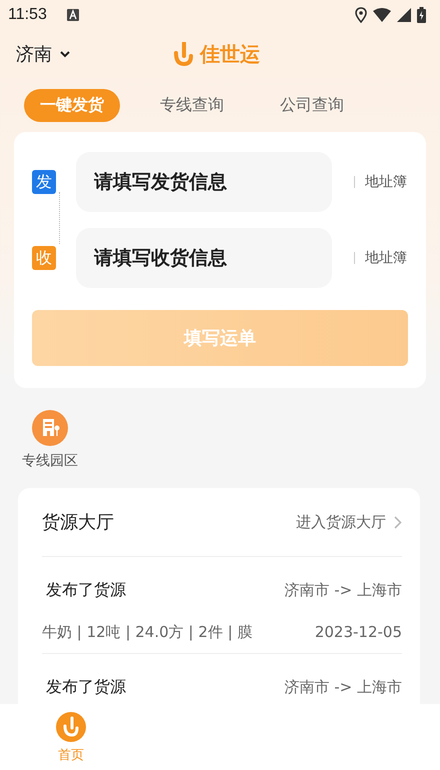  Describe the element at coordinates (230, 54) in the screenshot. I see `app-name: 佳世运` at that location.